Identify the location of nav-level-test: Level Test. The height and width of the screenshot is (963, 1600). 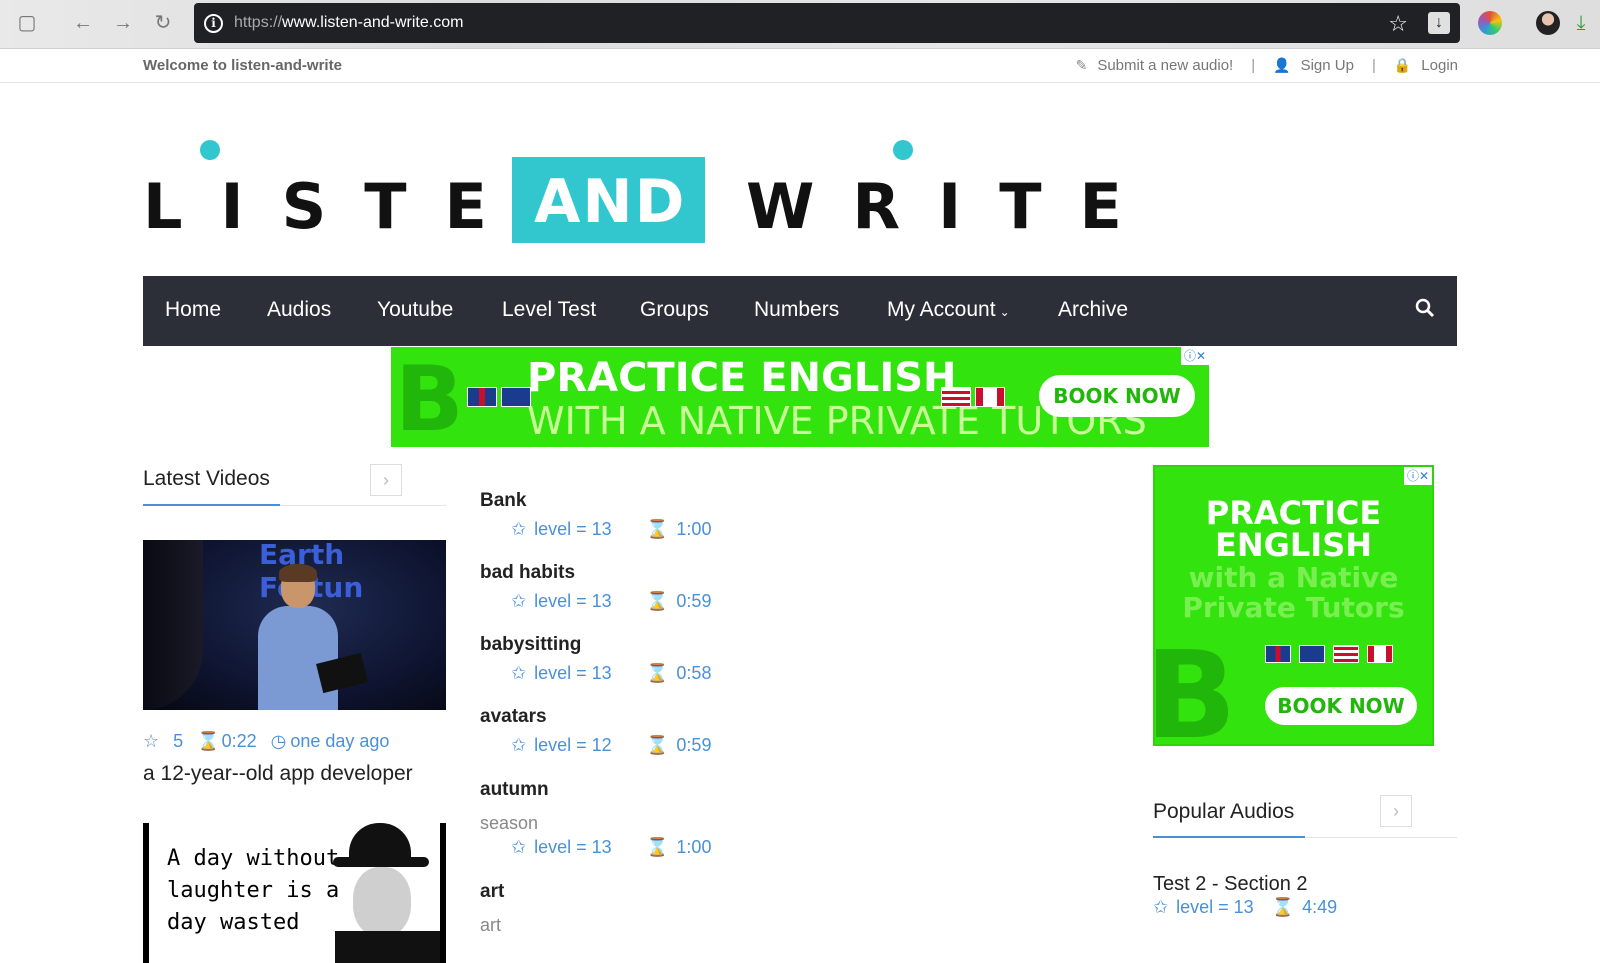
(549, 310).